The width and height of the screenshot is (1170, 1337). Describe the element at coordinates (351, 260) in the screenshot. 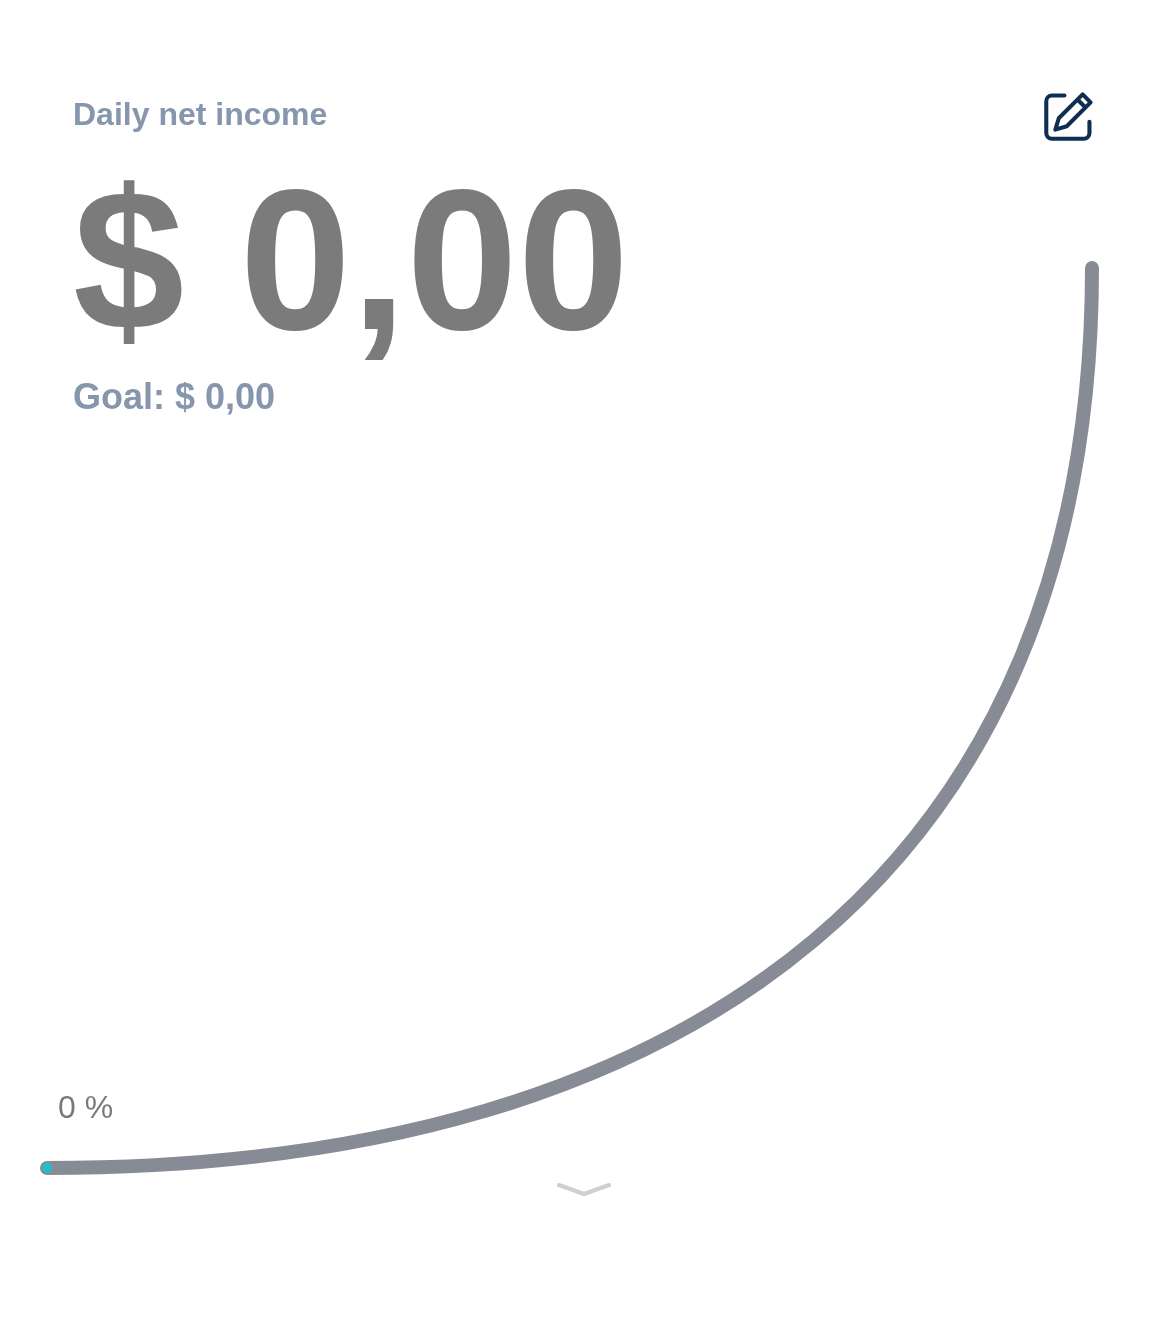

I see `income-amount: $ 0,00` at that location.